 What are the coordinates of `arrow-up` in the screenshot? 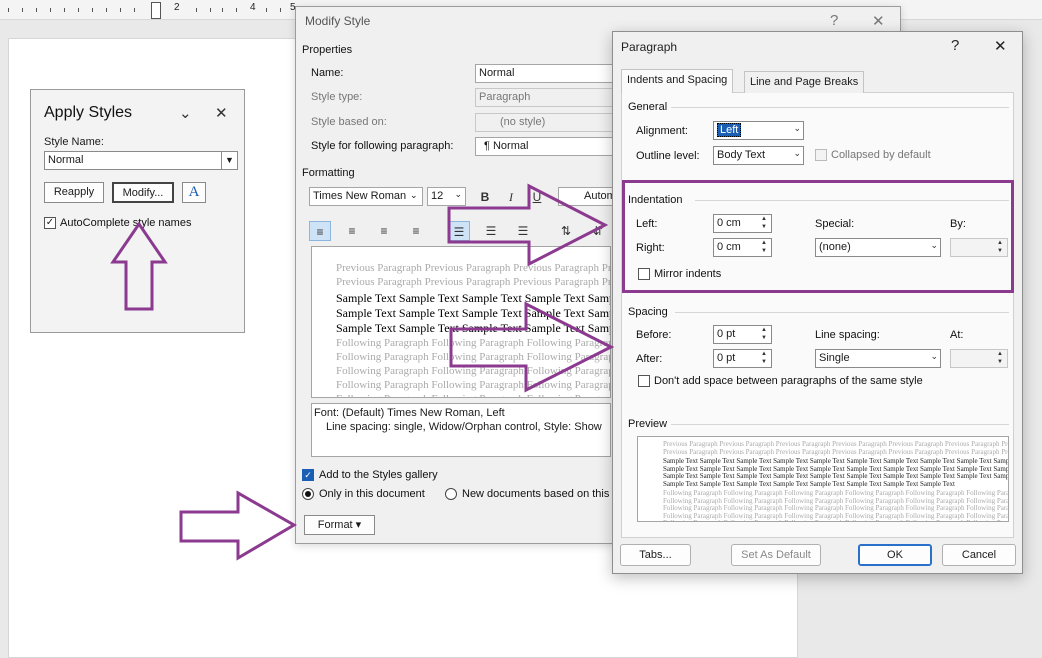 It's located at (139, 266).